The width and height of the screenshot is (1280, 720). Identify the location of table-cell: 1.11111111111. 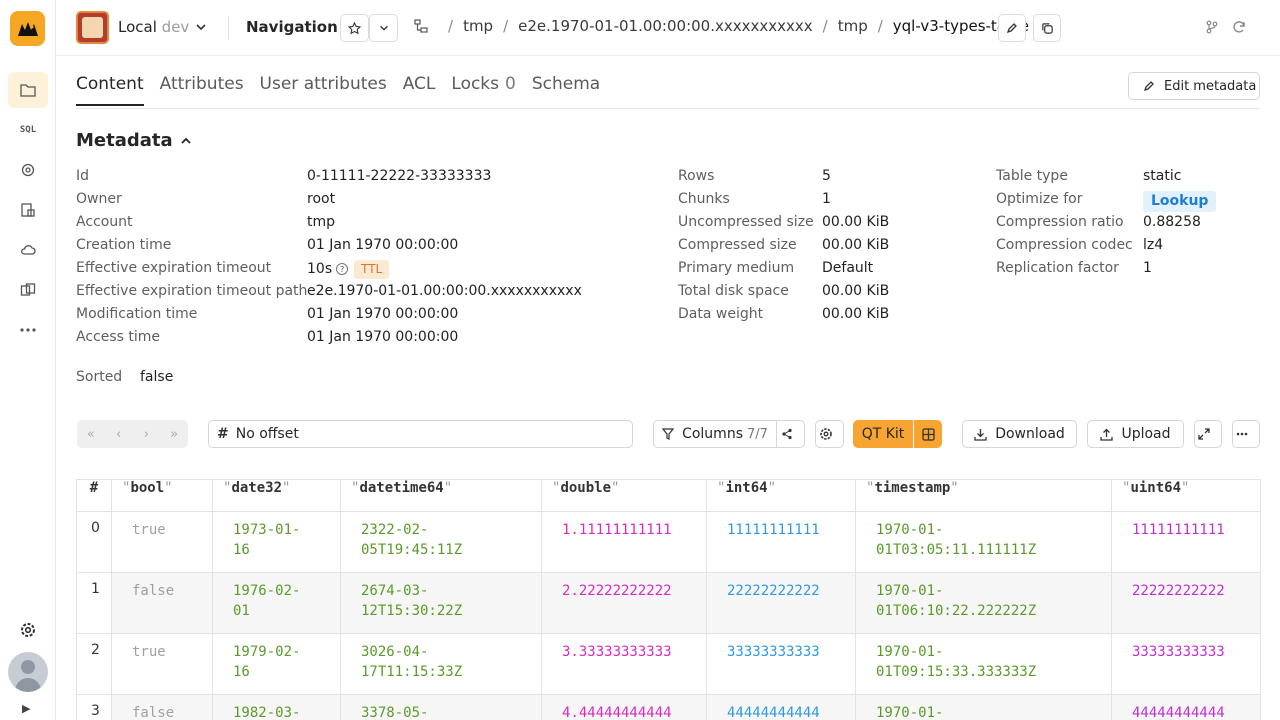
(624, 542).